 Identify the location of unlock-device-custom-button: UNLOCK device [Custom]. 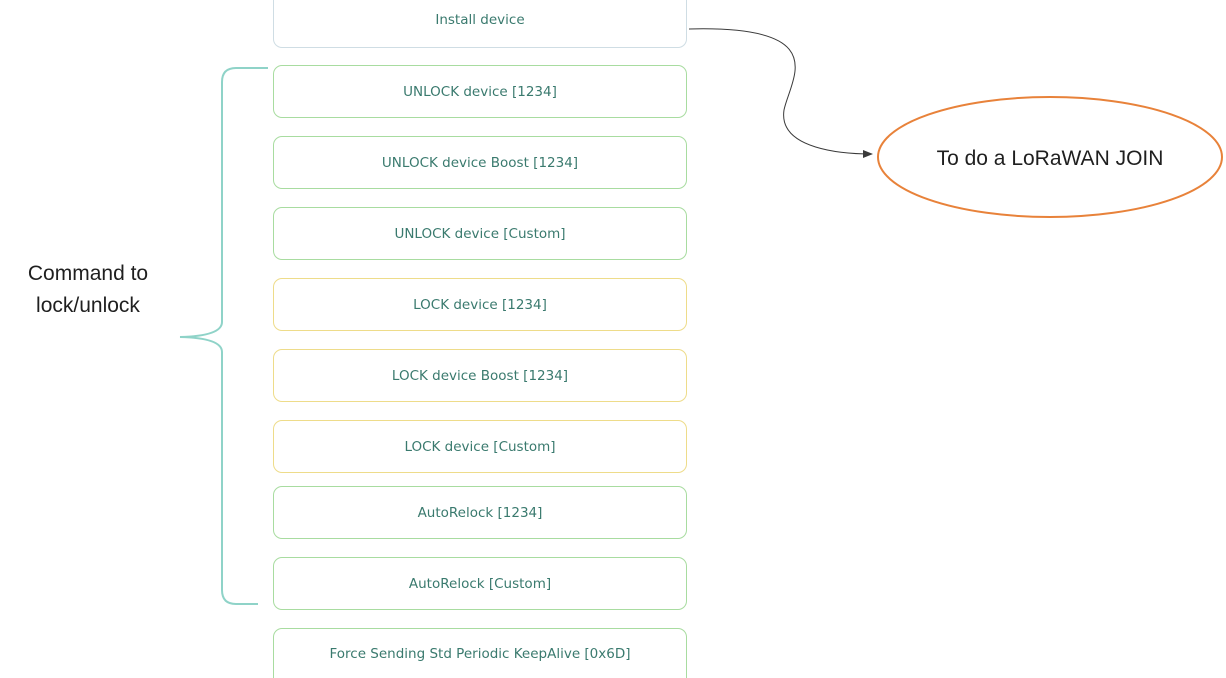
(480, 233).